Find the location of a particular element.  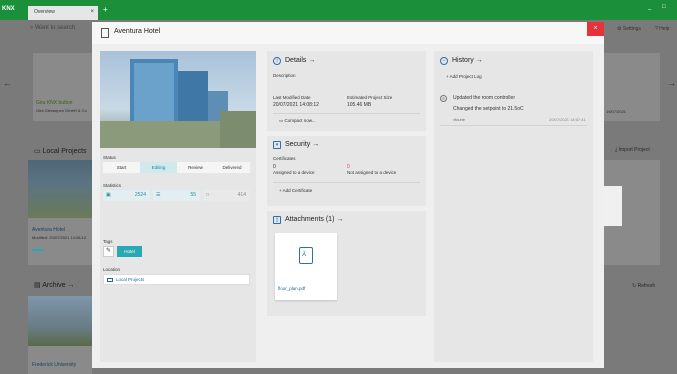

title-bar: KNX Overview × + _ □ is located at coordinates (338, 10).